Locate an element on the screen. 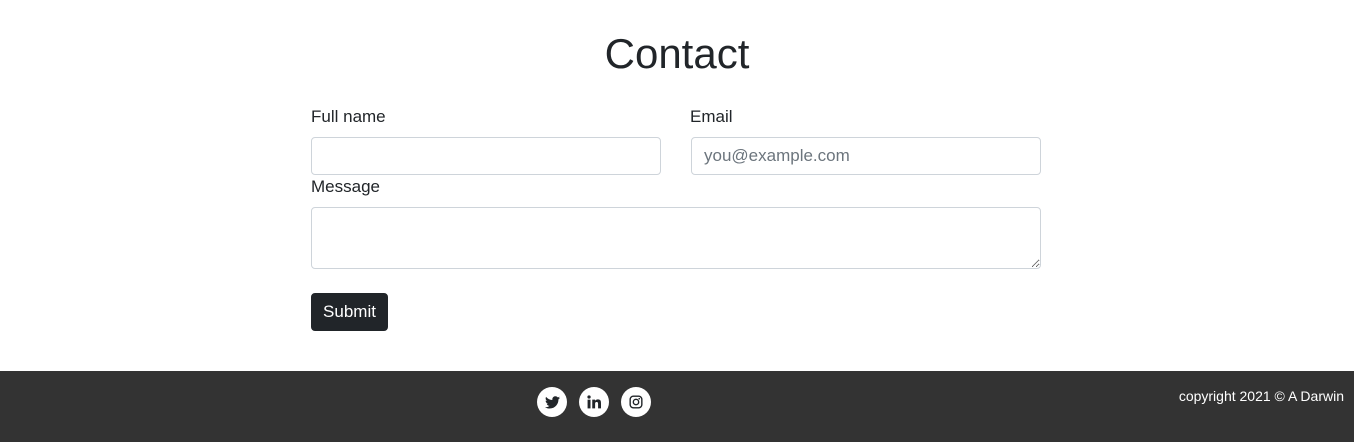 Image resolution: width=1354 pixels, height=442 pixels. twitter-icon is located at coordinates (552, 402).